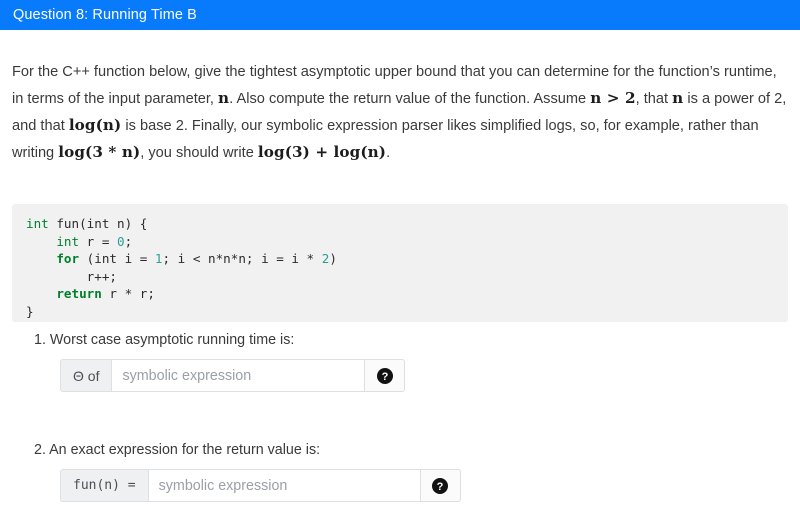 This screenshot has height=512, width=800. I want to click on question-1-input-group: Θ of ?, so click(233, 375).